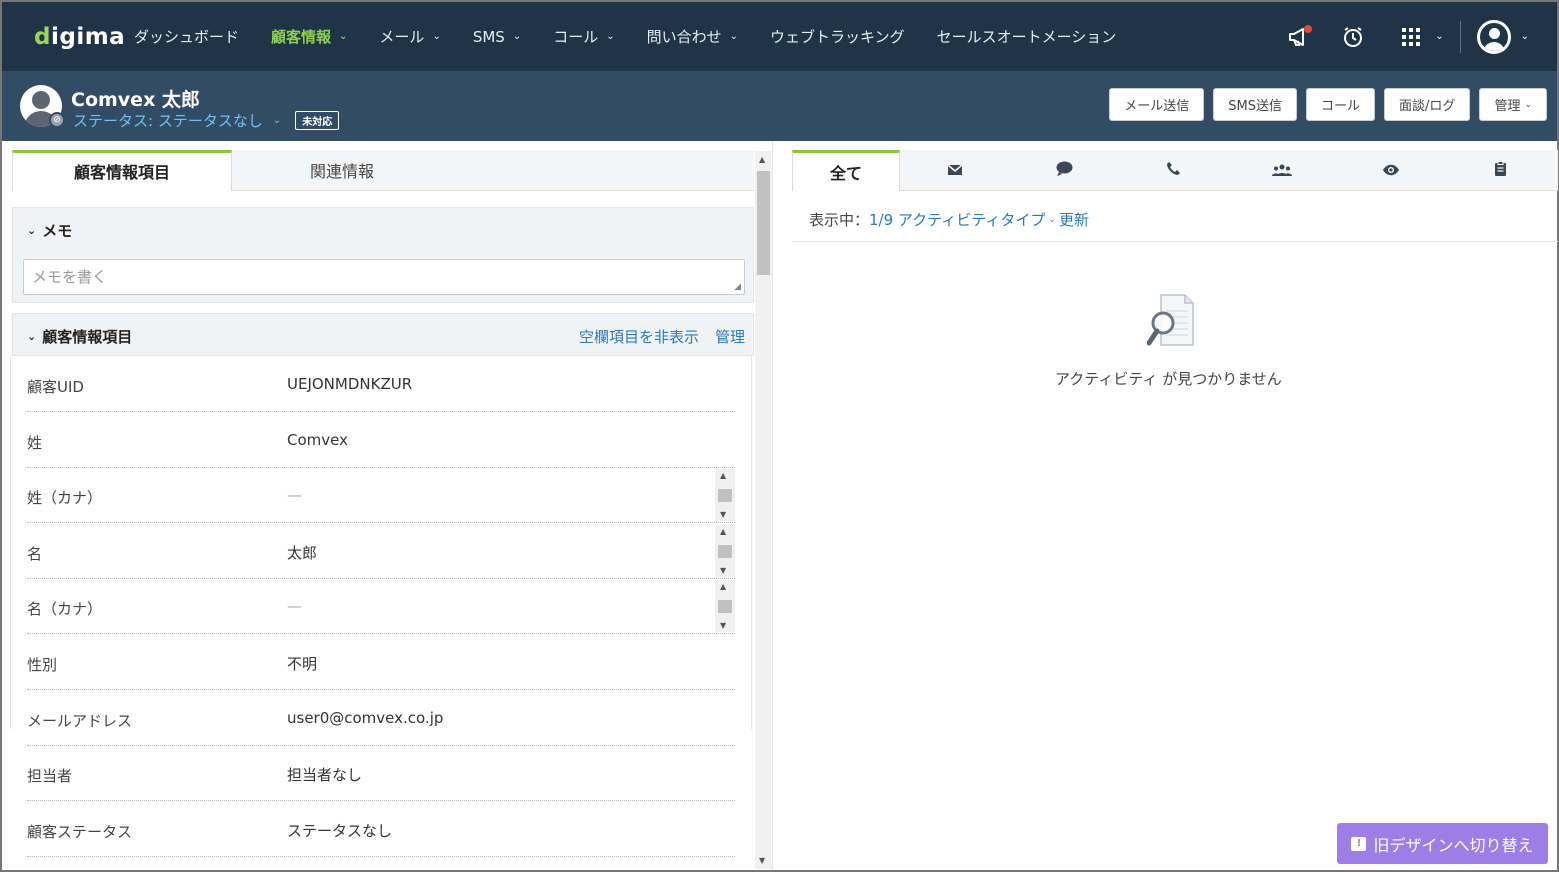 The image size is (1559, 872). What do you see at coordinates (35, 553) in the screenshot?
I see `field-label: 名` at bounding box center [35, 553].